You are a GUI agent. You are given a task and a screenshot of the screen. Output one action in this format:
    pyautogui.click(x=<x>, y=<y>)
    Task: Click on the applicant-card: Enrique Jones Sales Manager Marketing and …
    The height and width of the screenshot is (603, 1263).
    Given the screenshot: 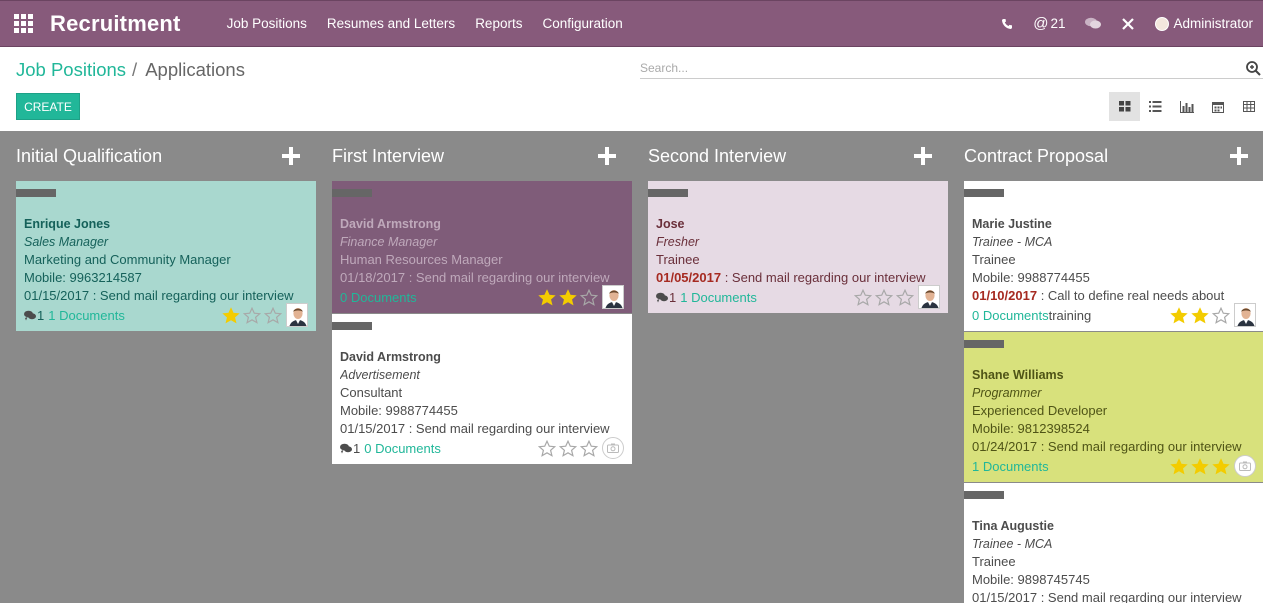 What is the action you would take?
    pyautogui.click(x=166, y=256)
    